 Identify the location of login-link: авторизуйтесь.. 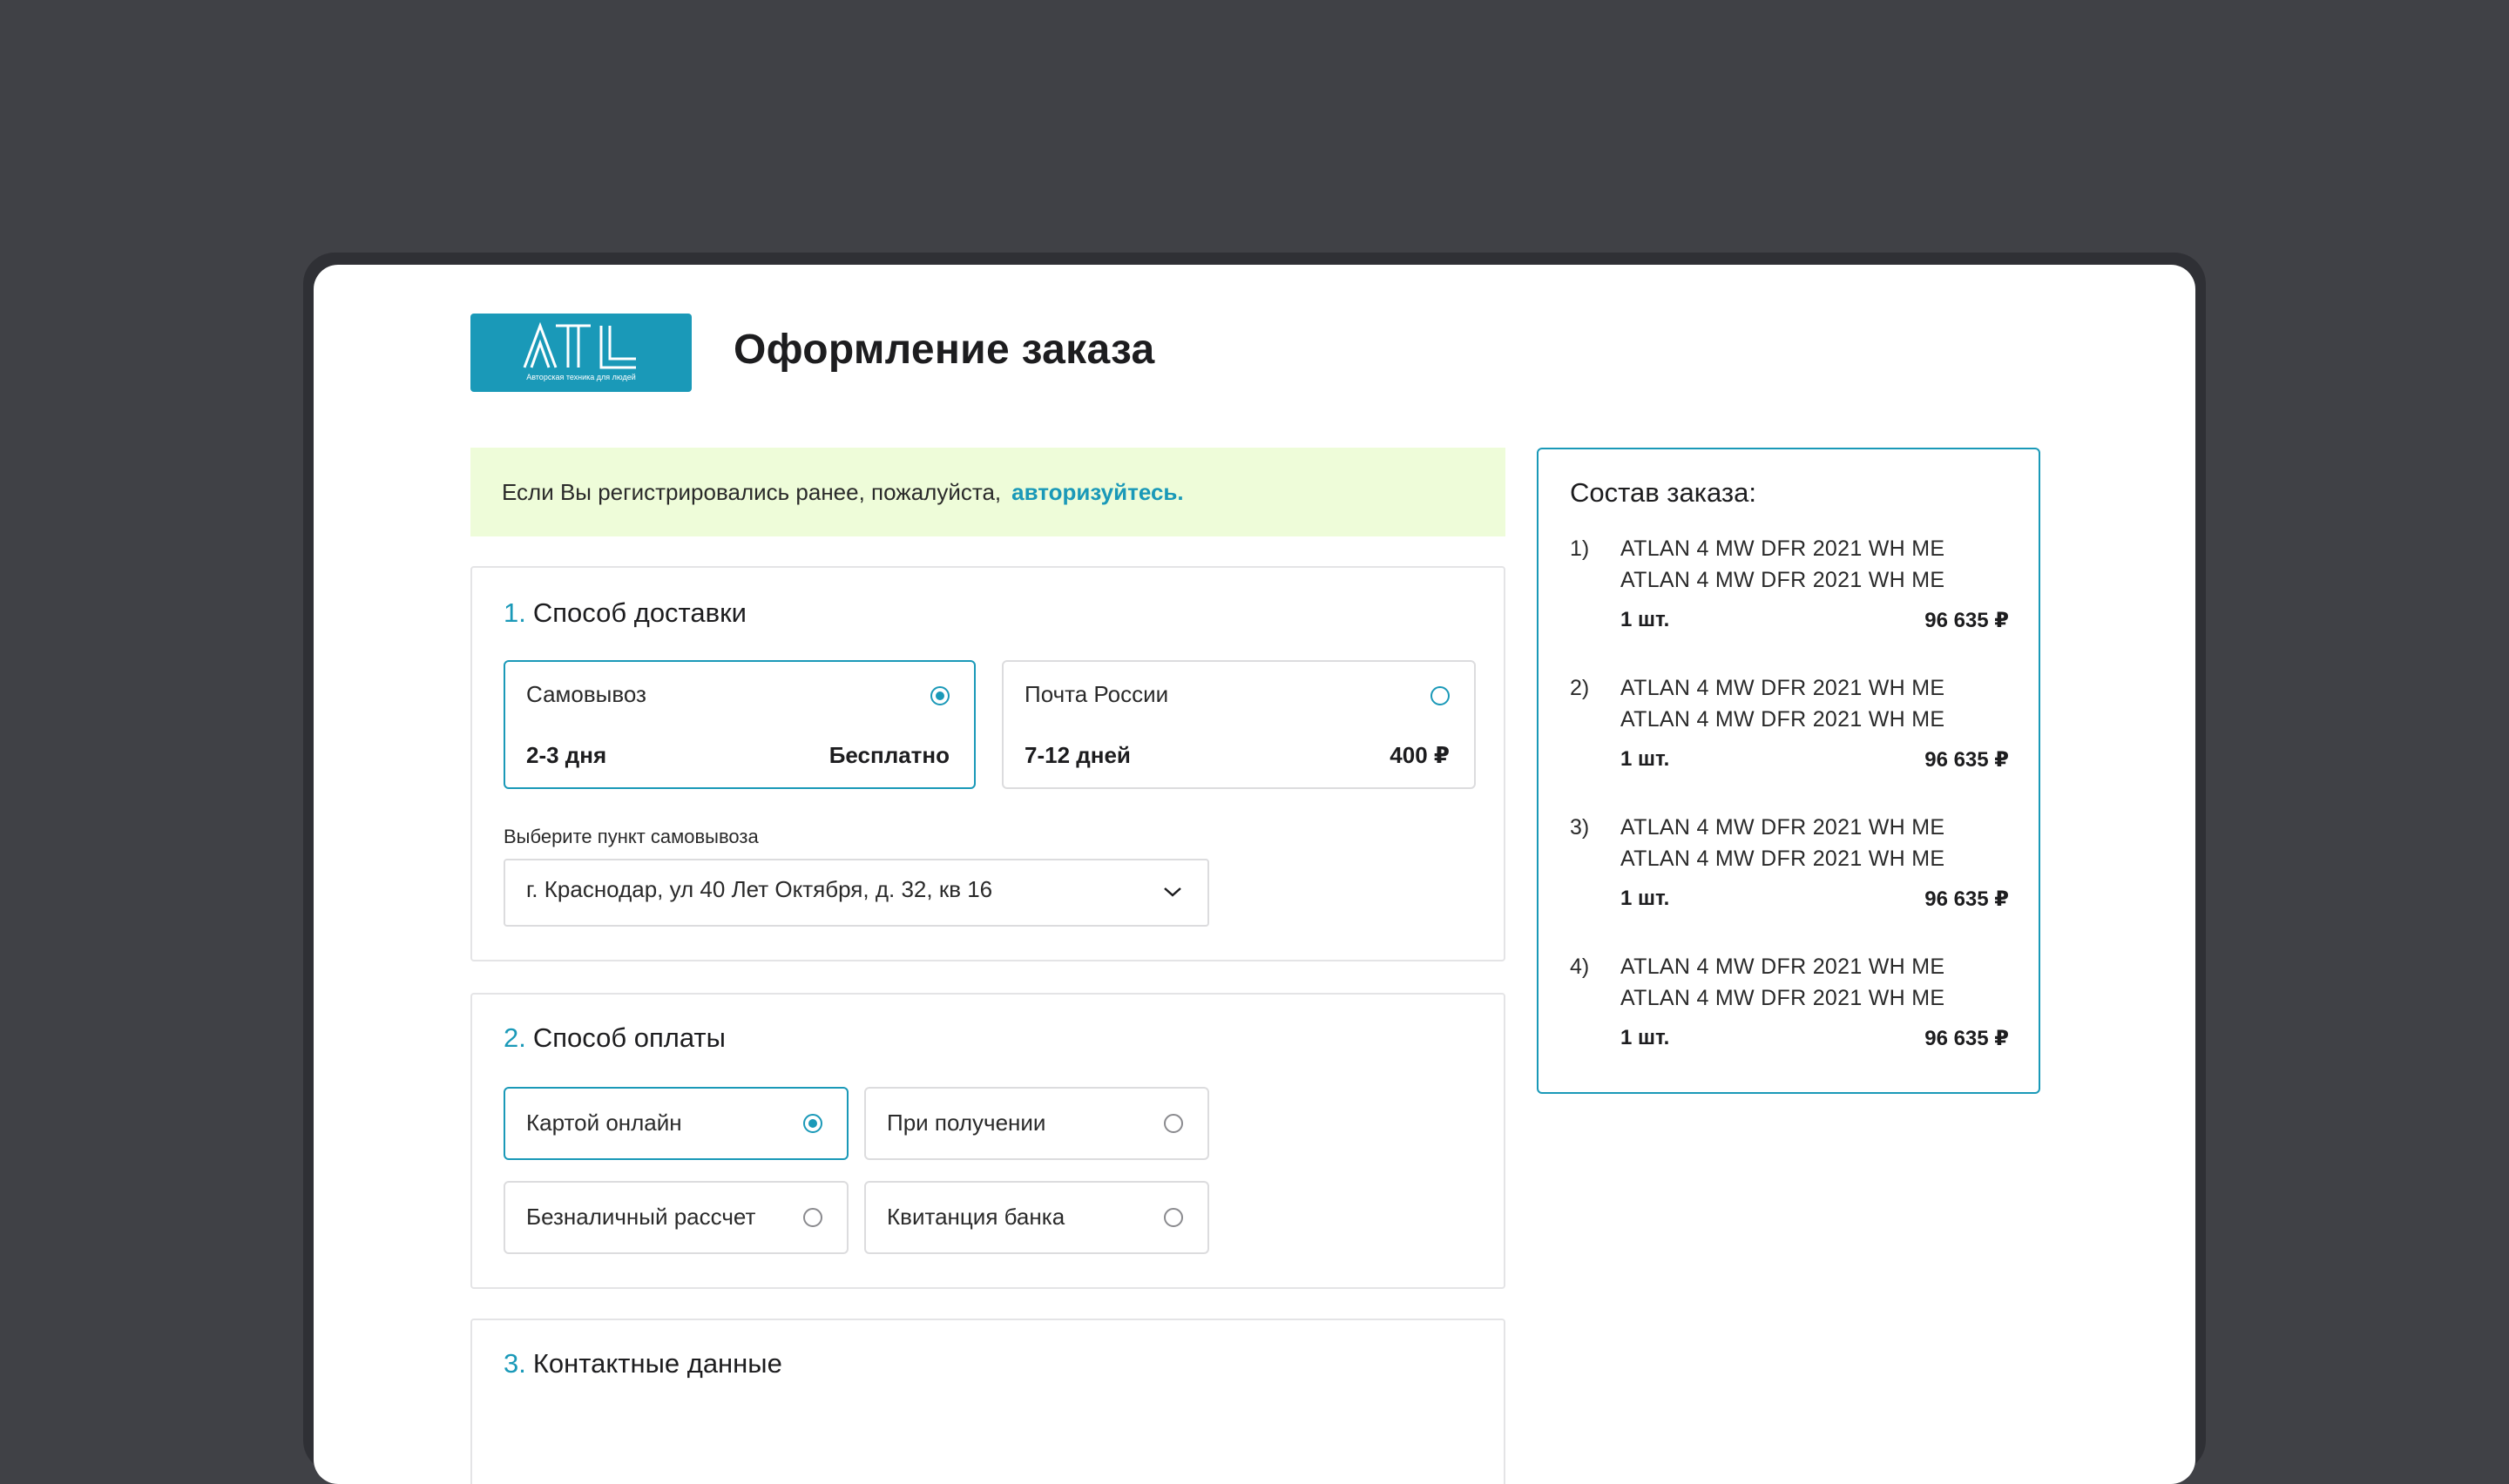
(1097, 492).